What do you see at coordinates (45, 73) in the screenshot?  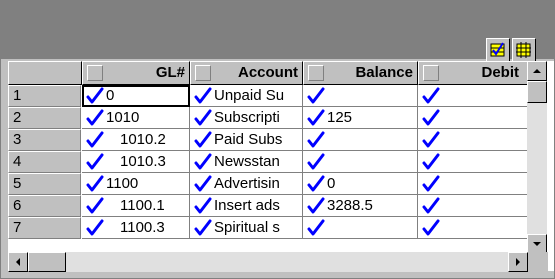 I see `corner-header` at bounding box center [45, 73].